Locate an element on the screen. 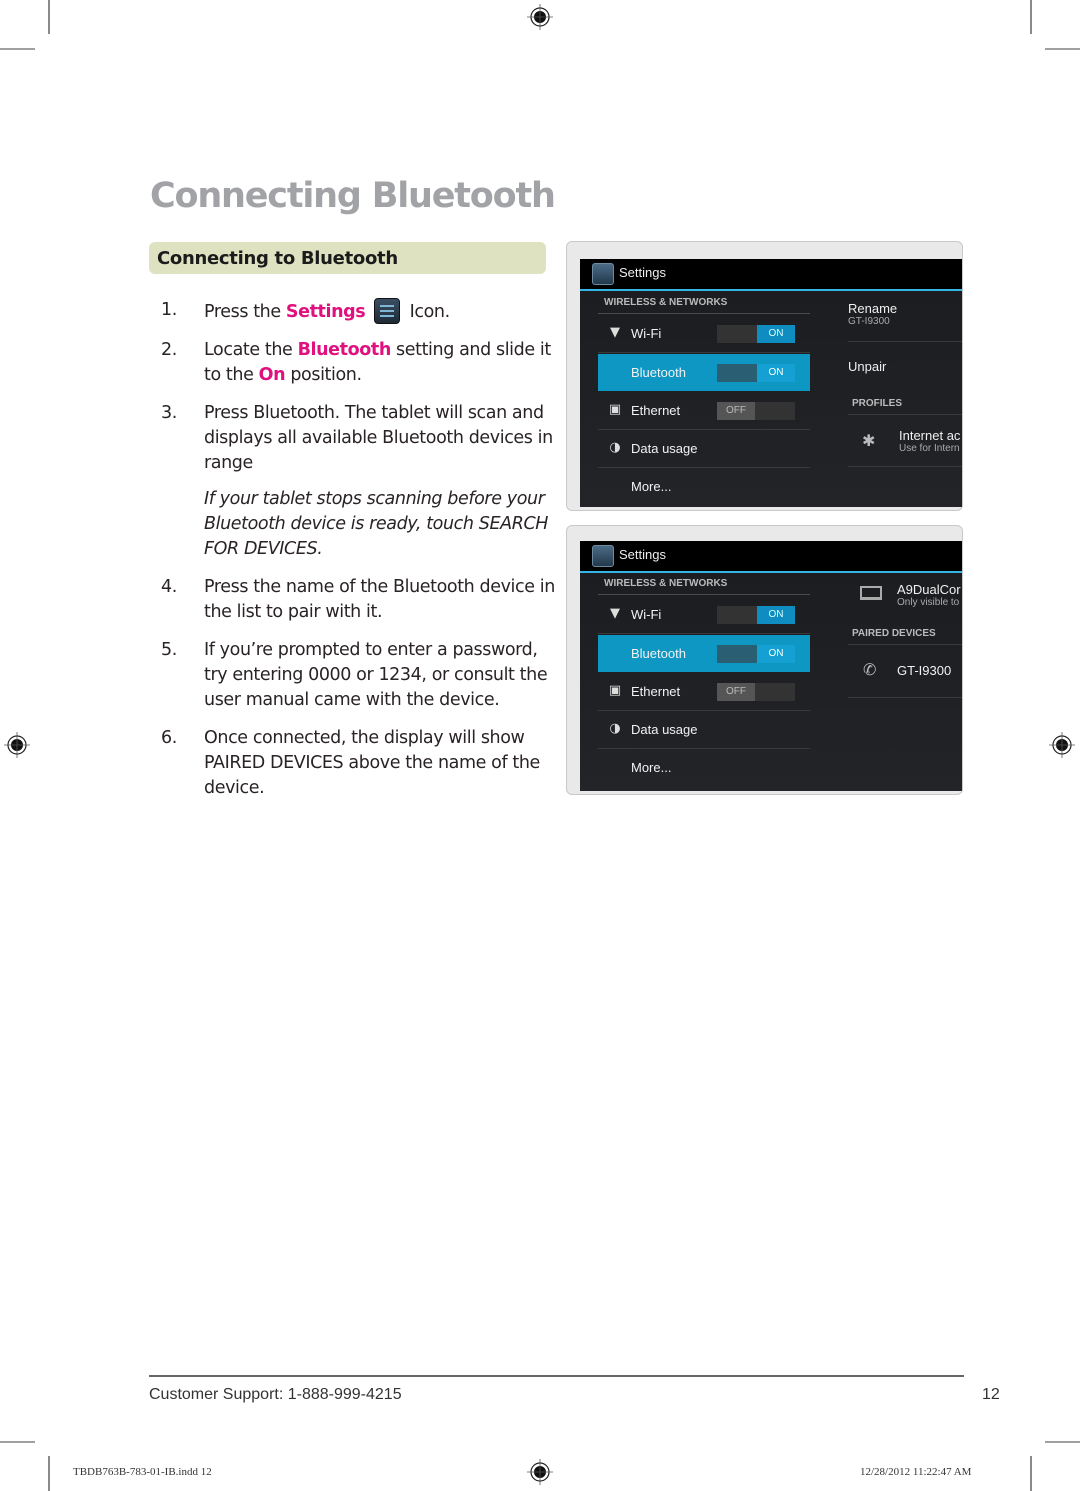  rename-option: Rename GT-I9300 is located at coordinates (905, 314).